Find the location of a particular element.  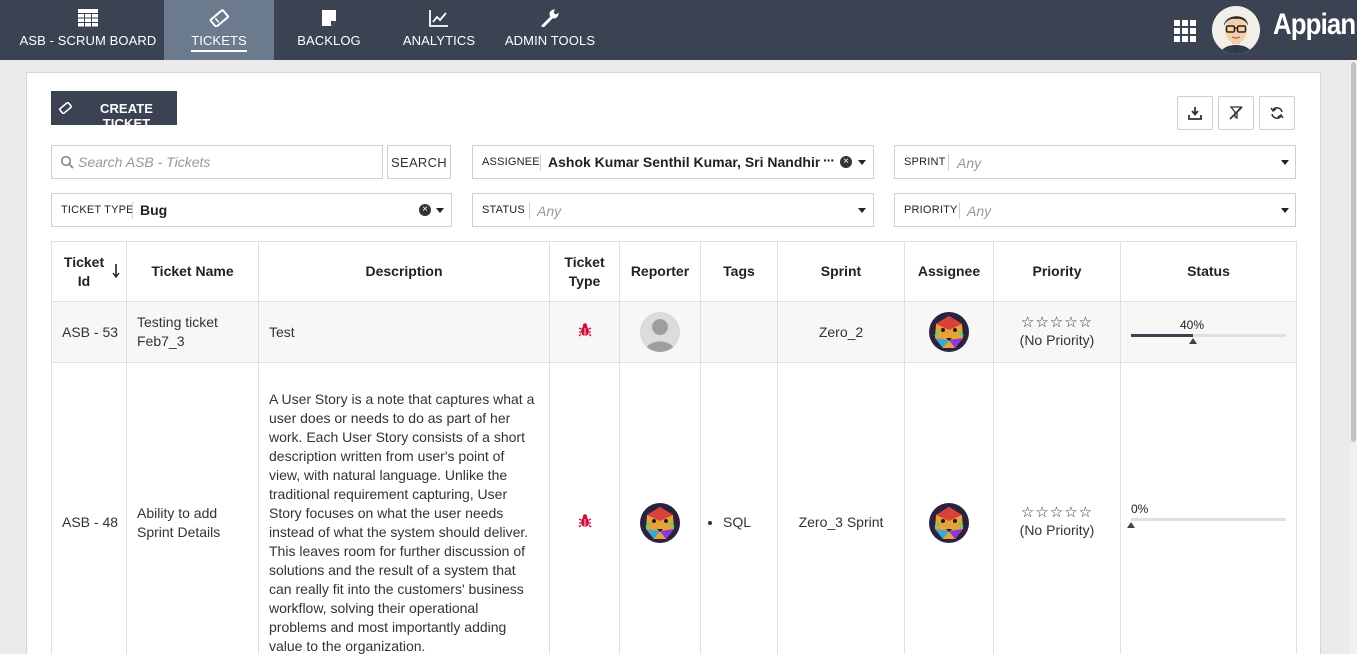

create-ticket-button: CREATE TICKET is located at coordinates (114, 111).